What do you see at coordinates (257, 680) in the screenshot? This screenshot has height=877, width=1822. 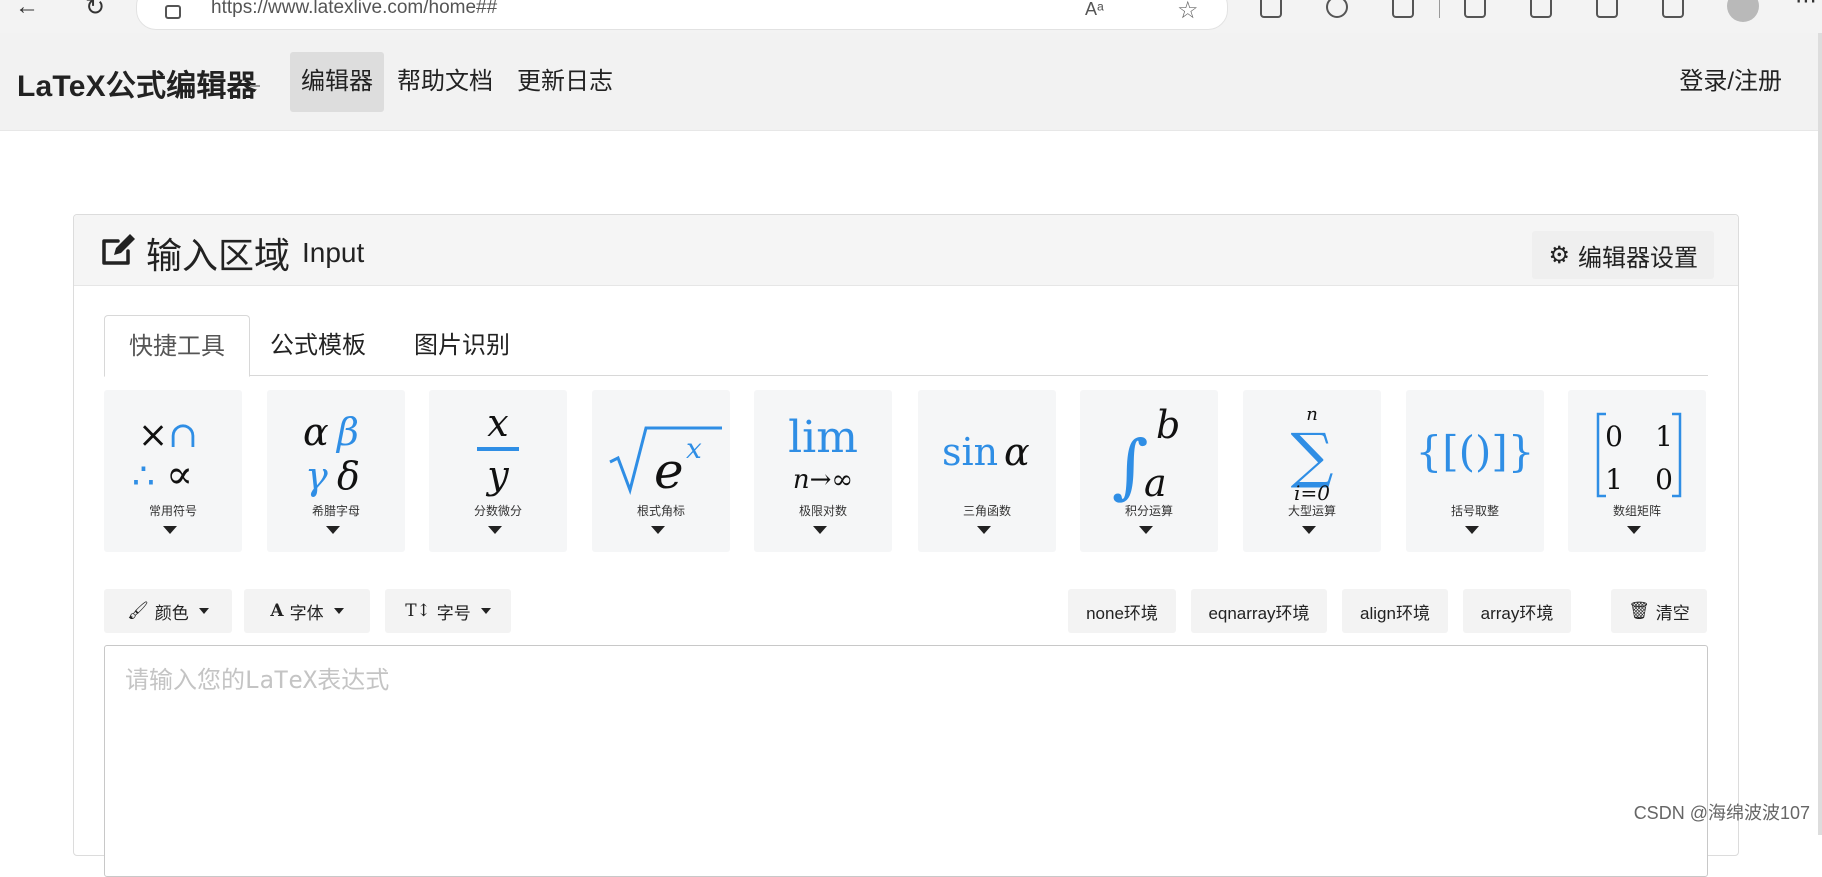 I see `editor-placeholder: 请输入您的LaTeX表达式` at bounding box center [257, 680].